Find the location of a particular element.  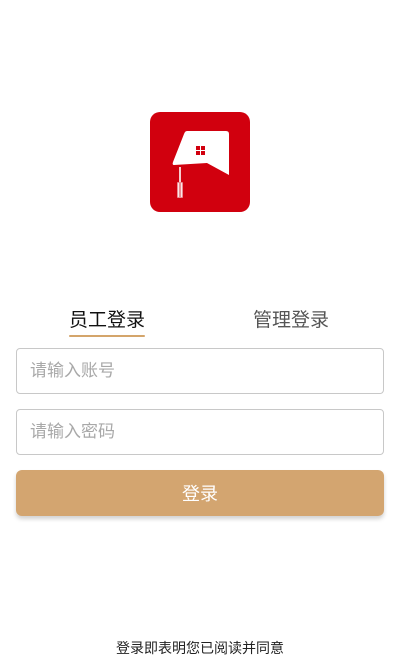

graduation-cap-logo-icon is located at coordinates (200, 164).